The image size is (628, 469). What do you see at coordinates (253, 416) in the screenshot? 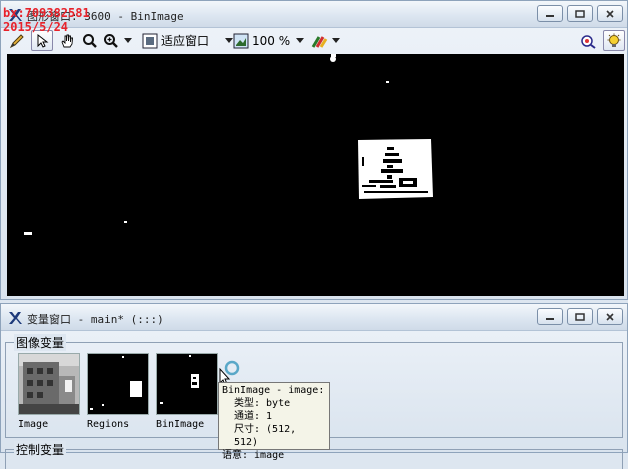
I see `tooltip-channels: 通道: 1` at bounding box center [253, 416].